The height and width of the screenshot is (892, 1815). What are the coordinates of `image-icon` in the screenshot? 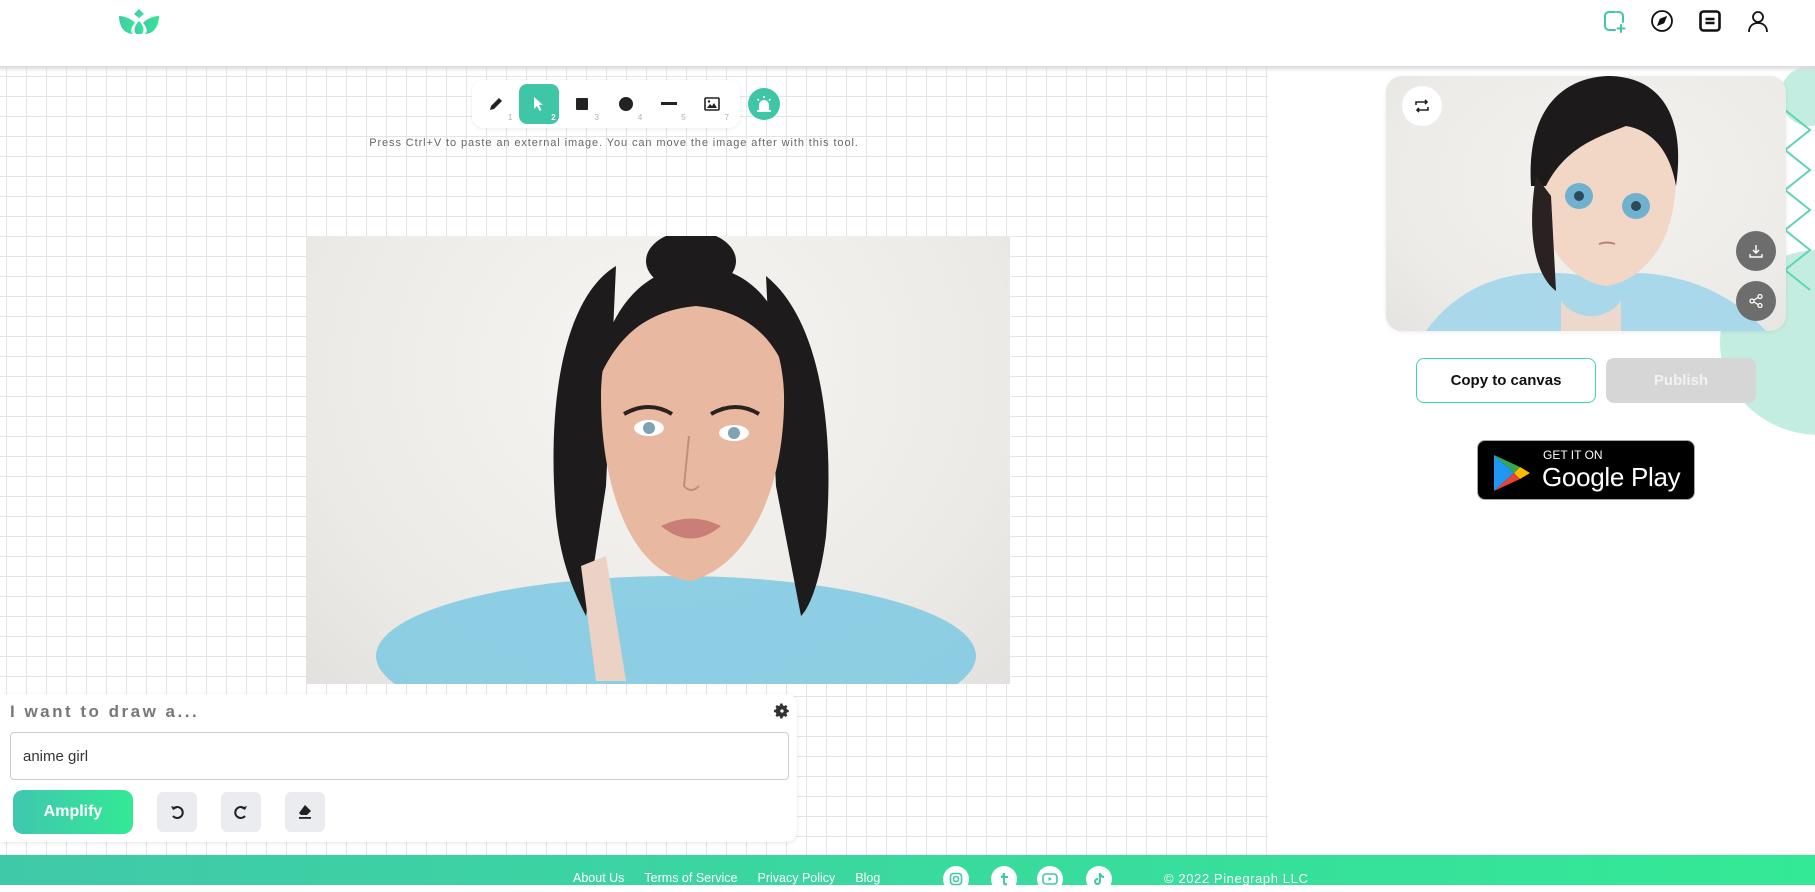 It's located at (712, 104).